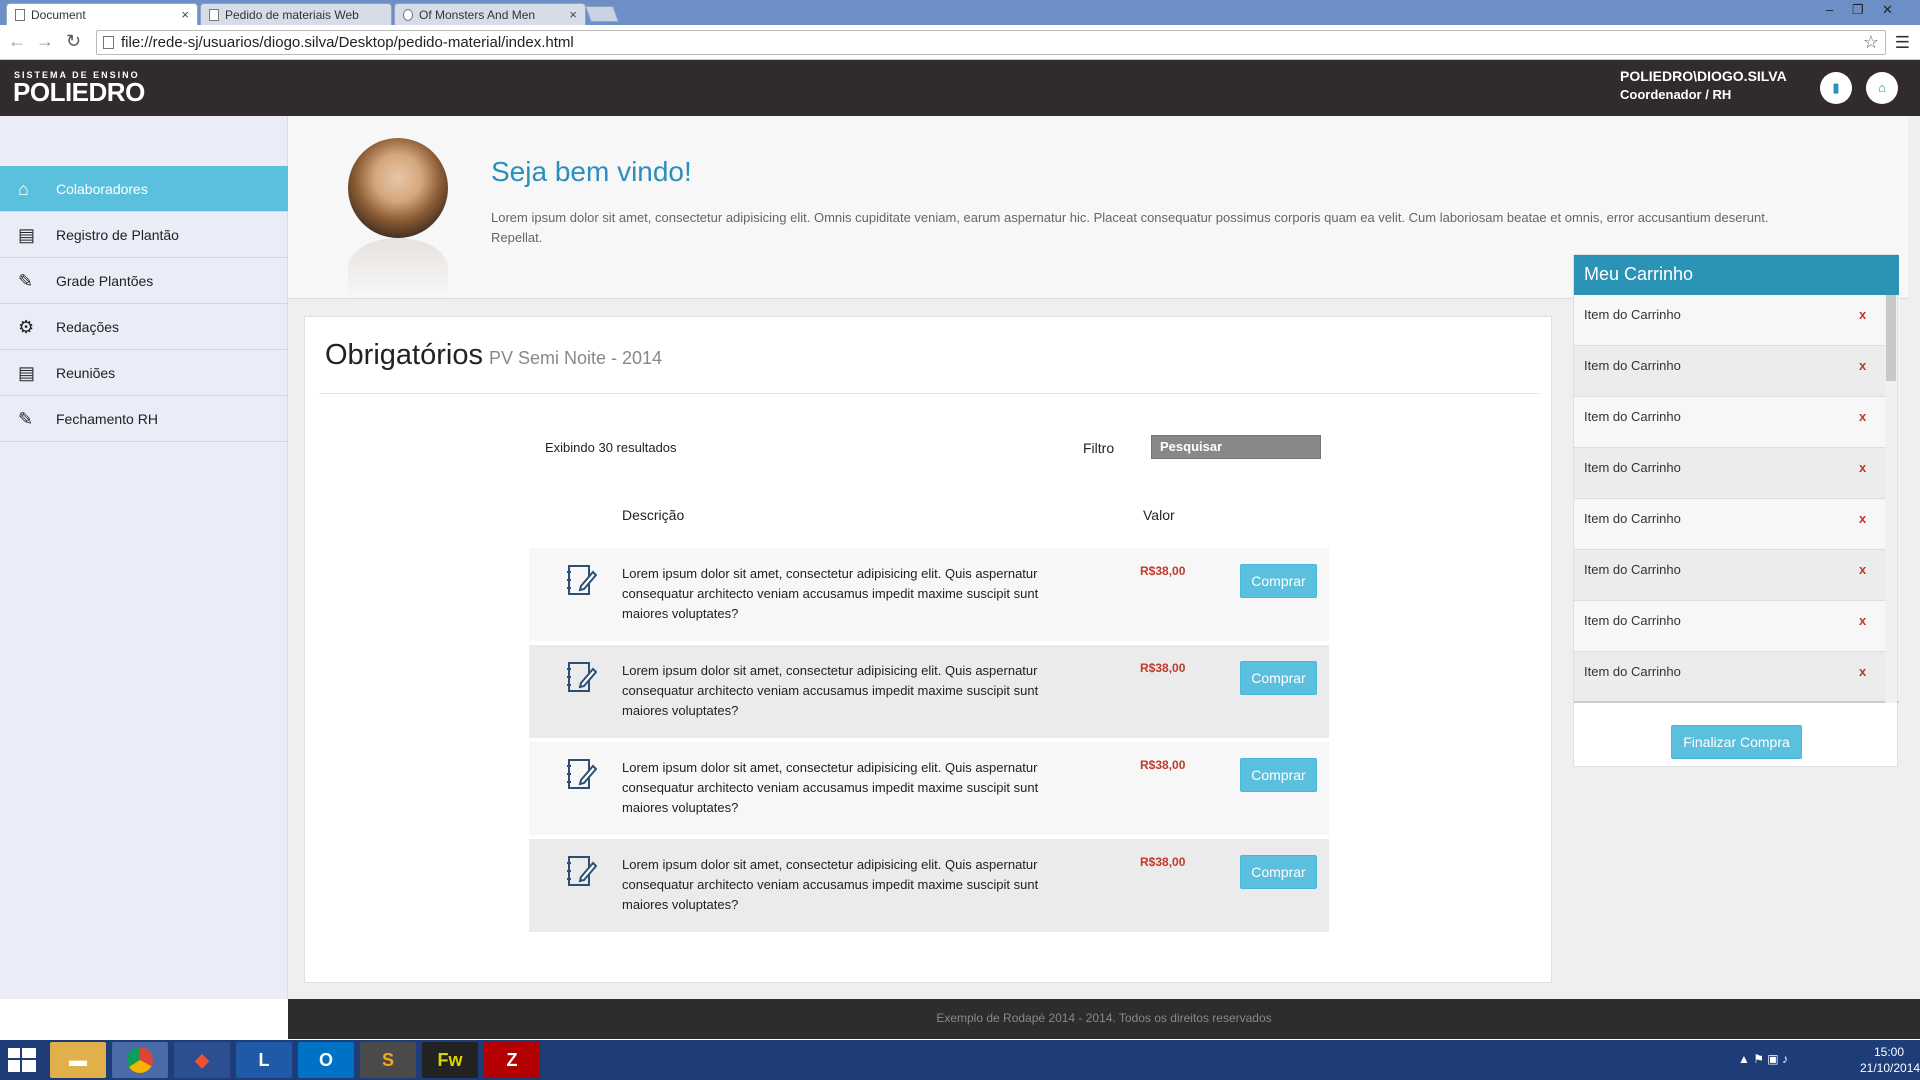 The width and height of the screenshot is (1920, 1080). Describe the element at coordinates (107, 419) in the screenshot. I see `sidebar-item-label: Fechamento RH` at that location.